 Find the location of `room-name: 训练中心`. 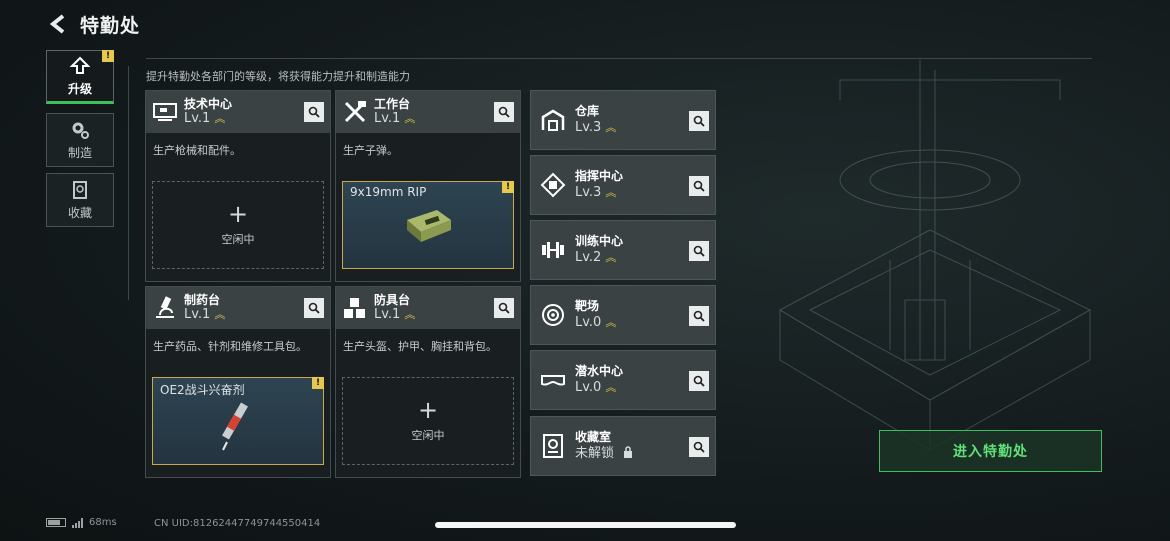

room-name: 训练中心 is located at coordinates (599, 241).